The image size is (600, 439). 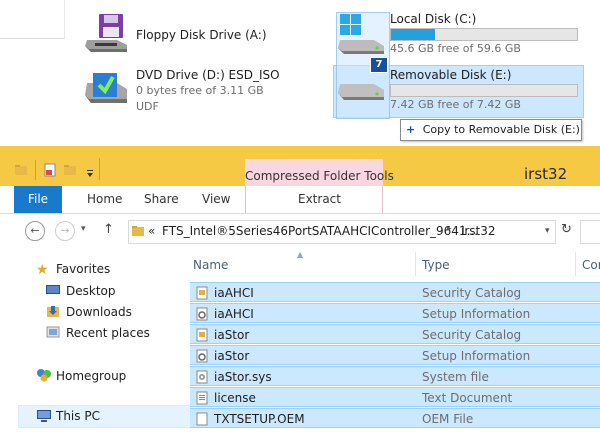 I want to click on table-row: iaStor Security Catalog, so click(x=395, y=334).